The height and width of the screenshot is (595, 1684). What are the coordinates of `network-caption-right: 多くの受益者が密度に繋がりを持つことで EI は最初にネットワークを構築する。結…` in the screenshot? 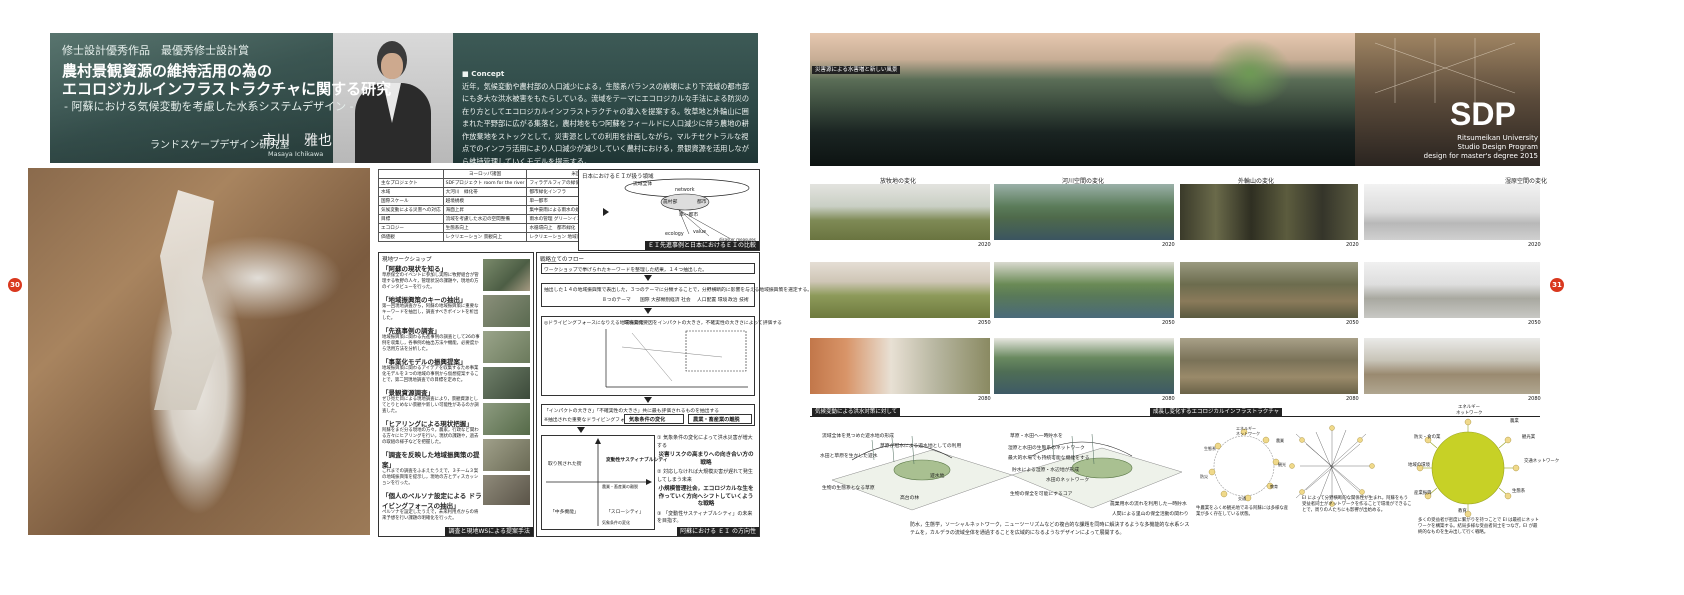 It's located at (1478, 526).